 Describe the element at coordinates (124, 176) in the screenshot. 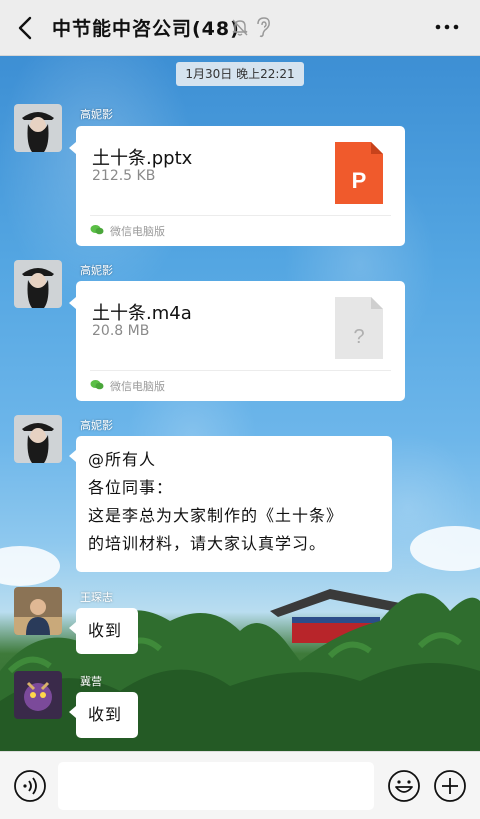

I see `file-size: 212.5 KB` at that location.